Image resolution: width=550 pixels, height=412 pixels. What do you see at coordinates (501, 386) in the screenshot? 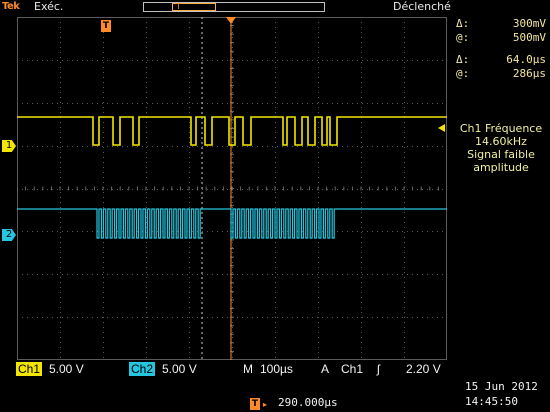
I see `date-display: 15 Jun 2012` at bounding box center [501, 386].